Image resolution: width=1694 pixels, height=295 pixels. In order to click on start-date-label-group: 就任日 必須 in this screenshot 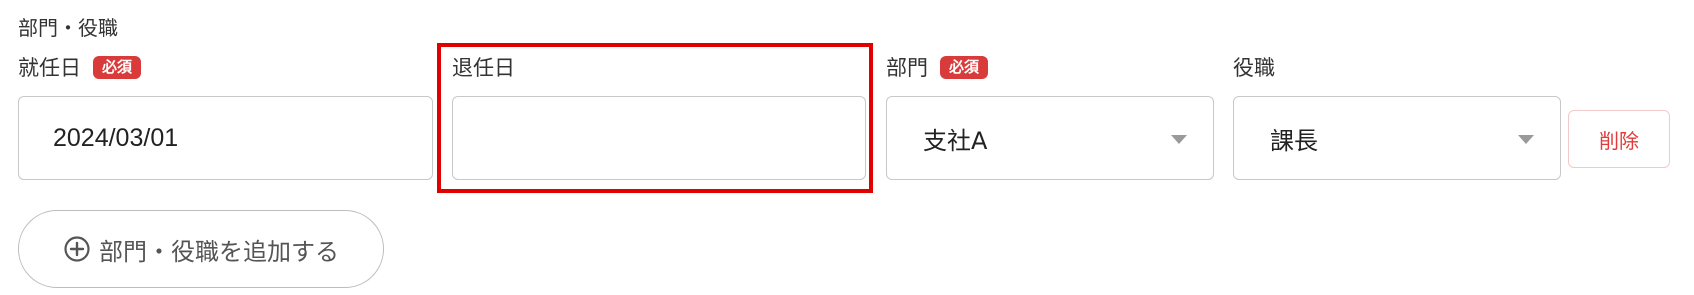, I will do `click(80, 67)`.